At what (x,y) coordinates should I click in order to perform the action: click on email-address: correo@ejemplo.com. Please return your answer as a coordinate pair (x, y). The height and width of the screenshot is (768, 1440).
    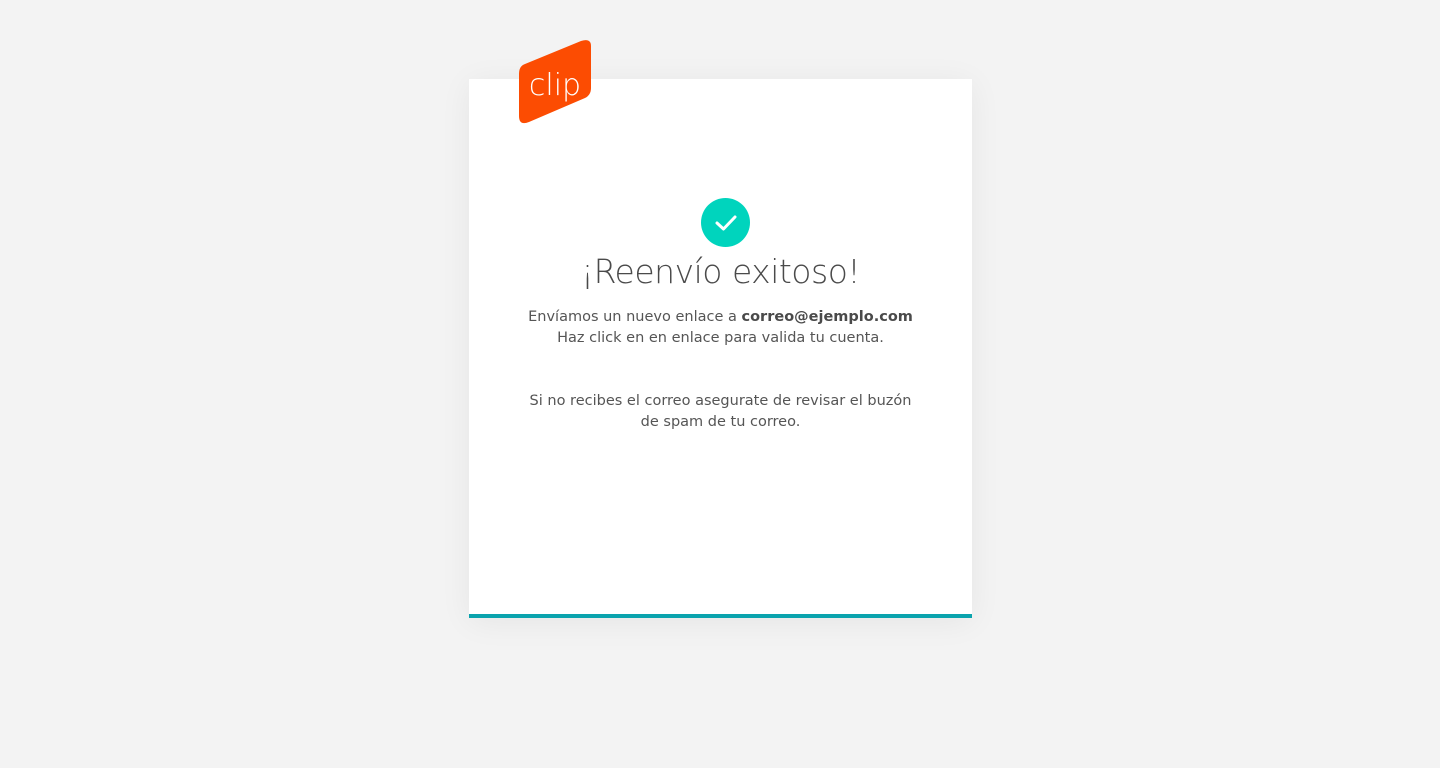
    Looking at the image, I should click on (827, 317).